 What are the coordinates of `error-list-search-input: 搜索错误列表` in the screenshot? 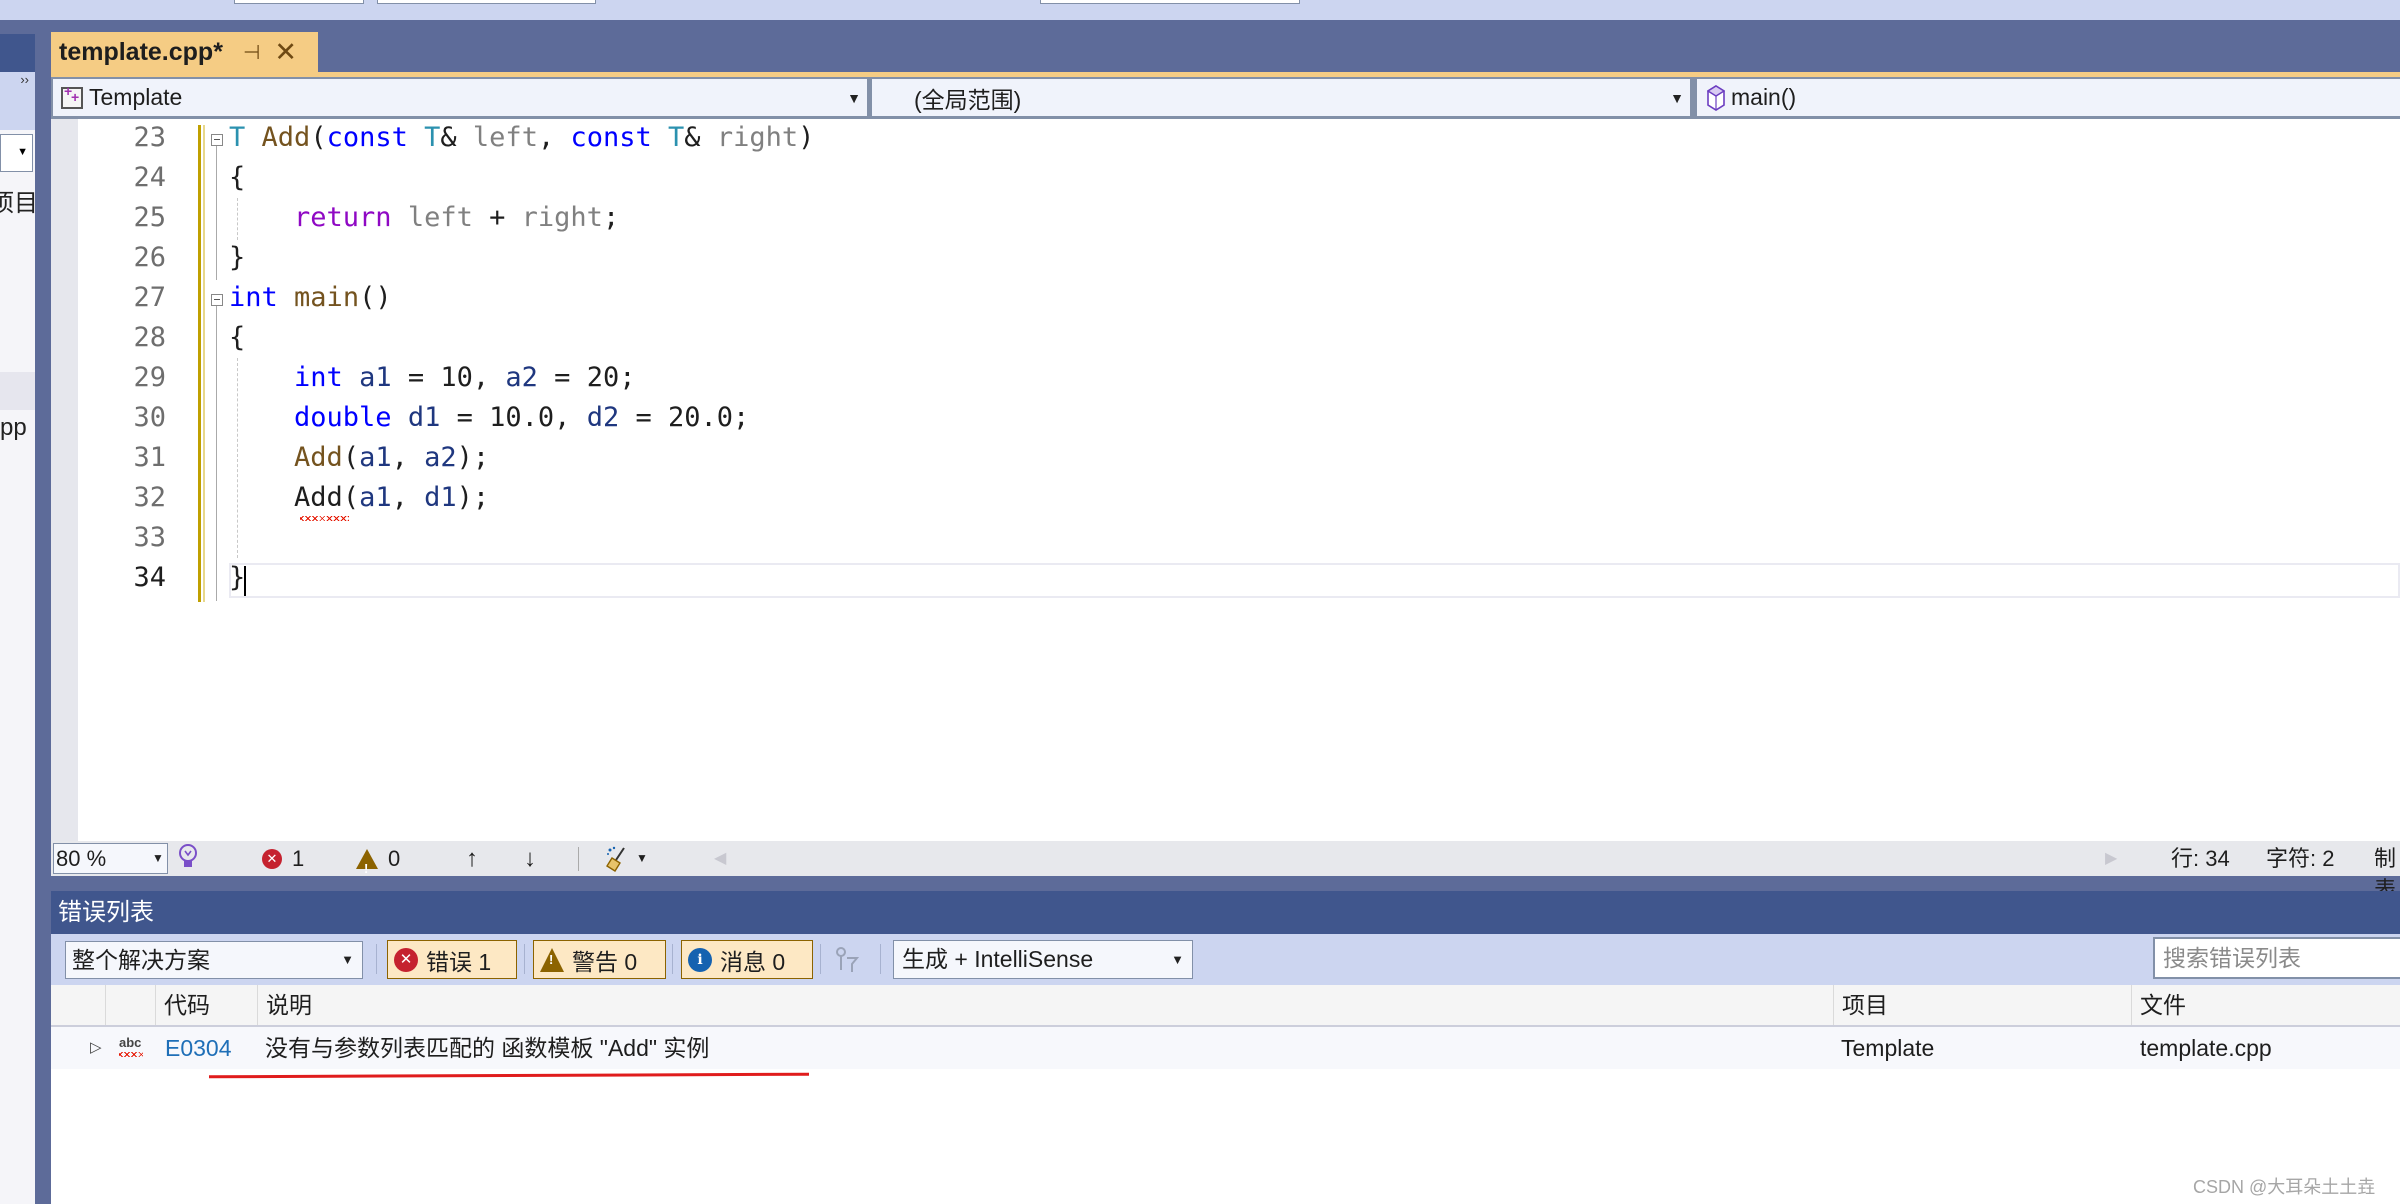 It's located at (2276, 958).